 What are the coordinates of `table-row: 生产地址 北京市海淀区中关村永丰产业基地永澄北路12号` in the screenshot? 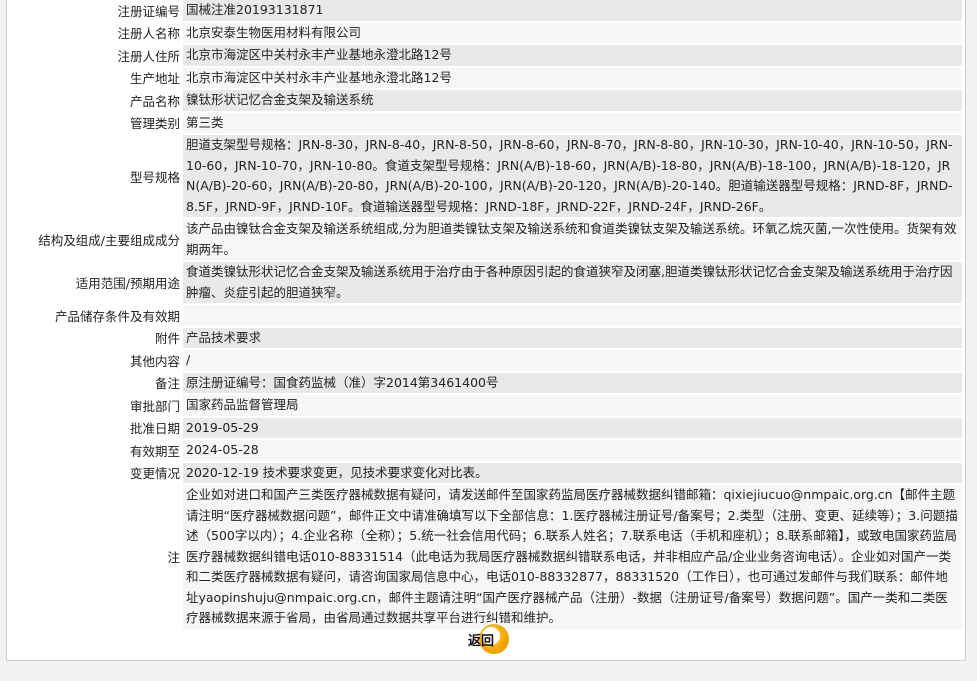 It's located at (486, 77).